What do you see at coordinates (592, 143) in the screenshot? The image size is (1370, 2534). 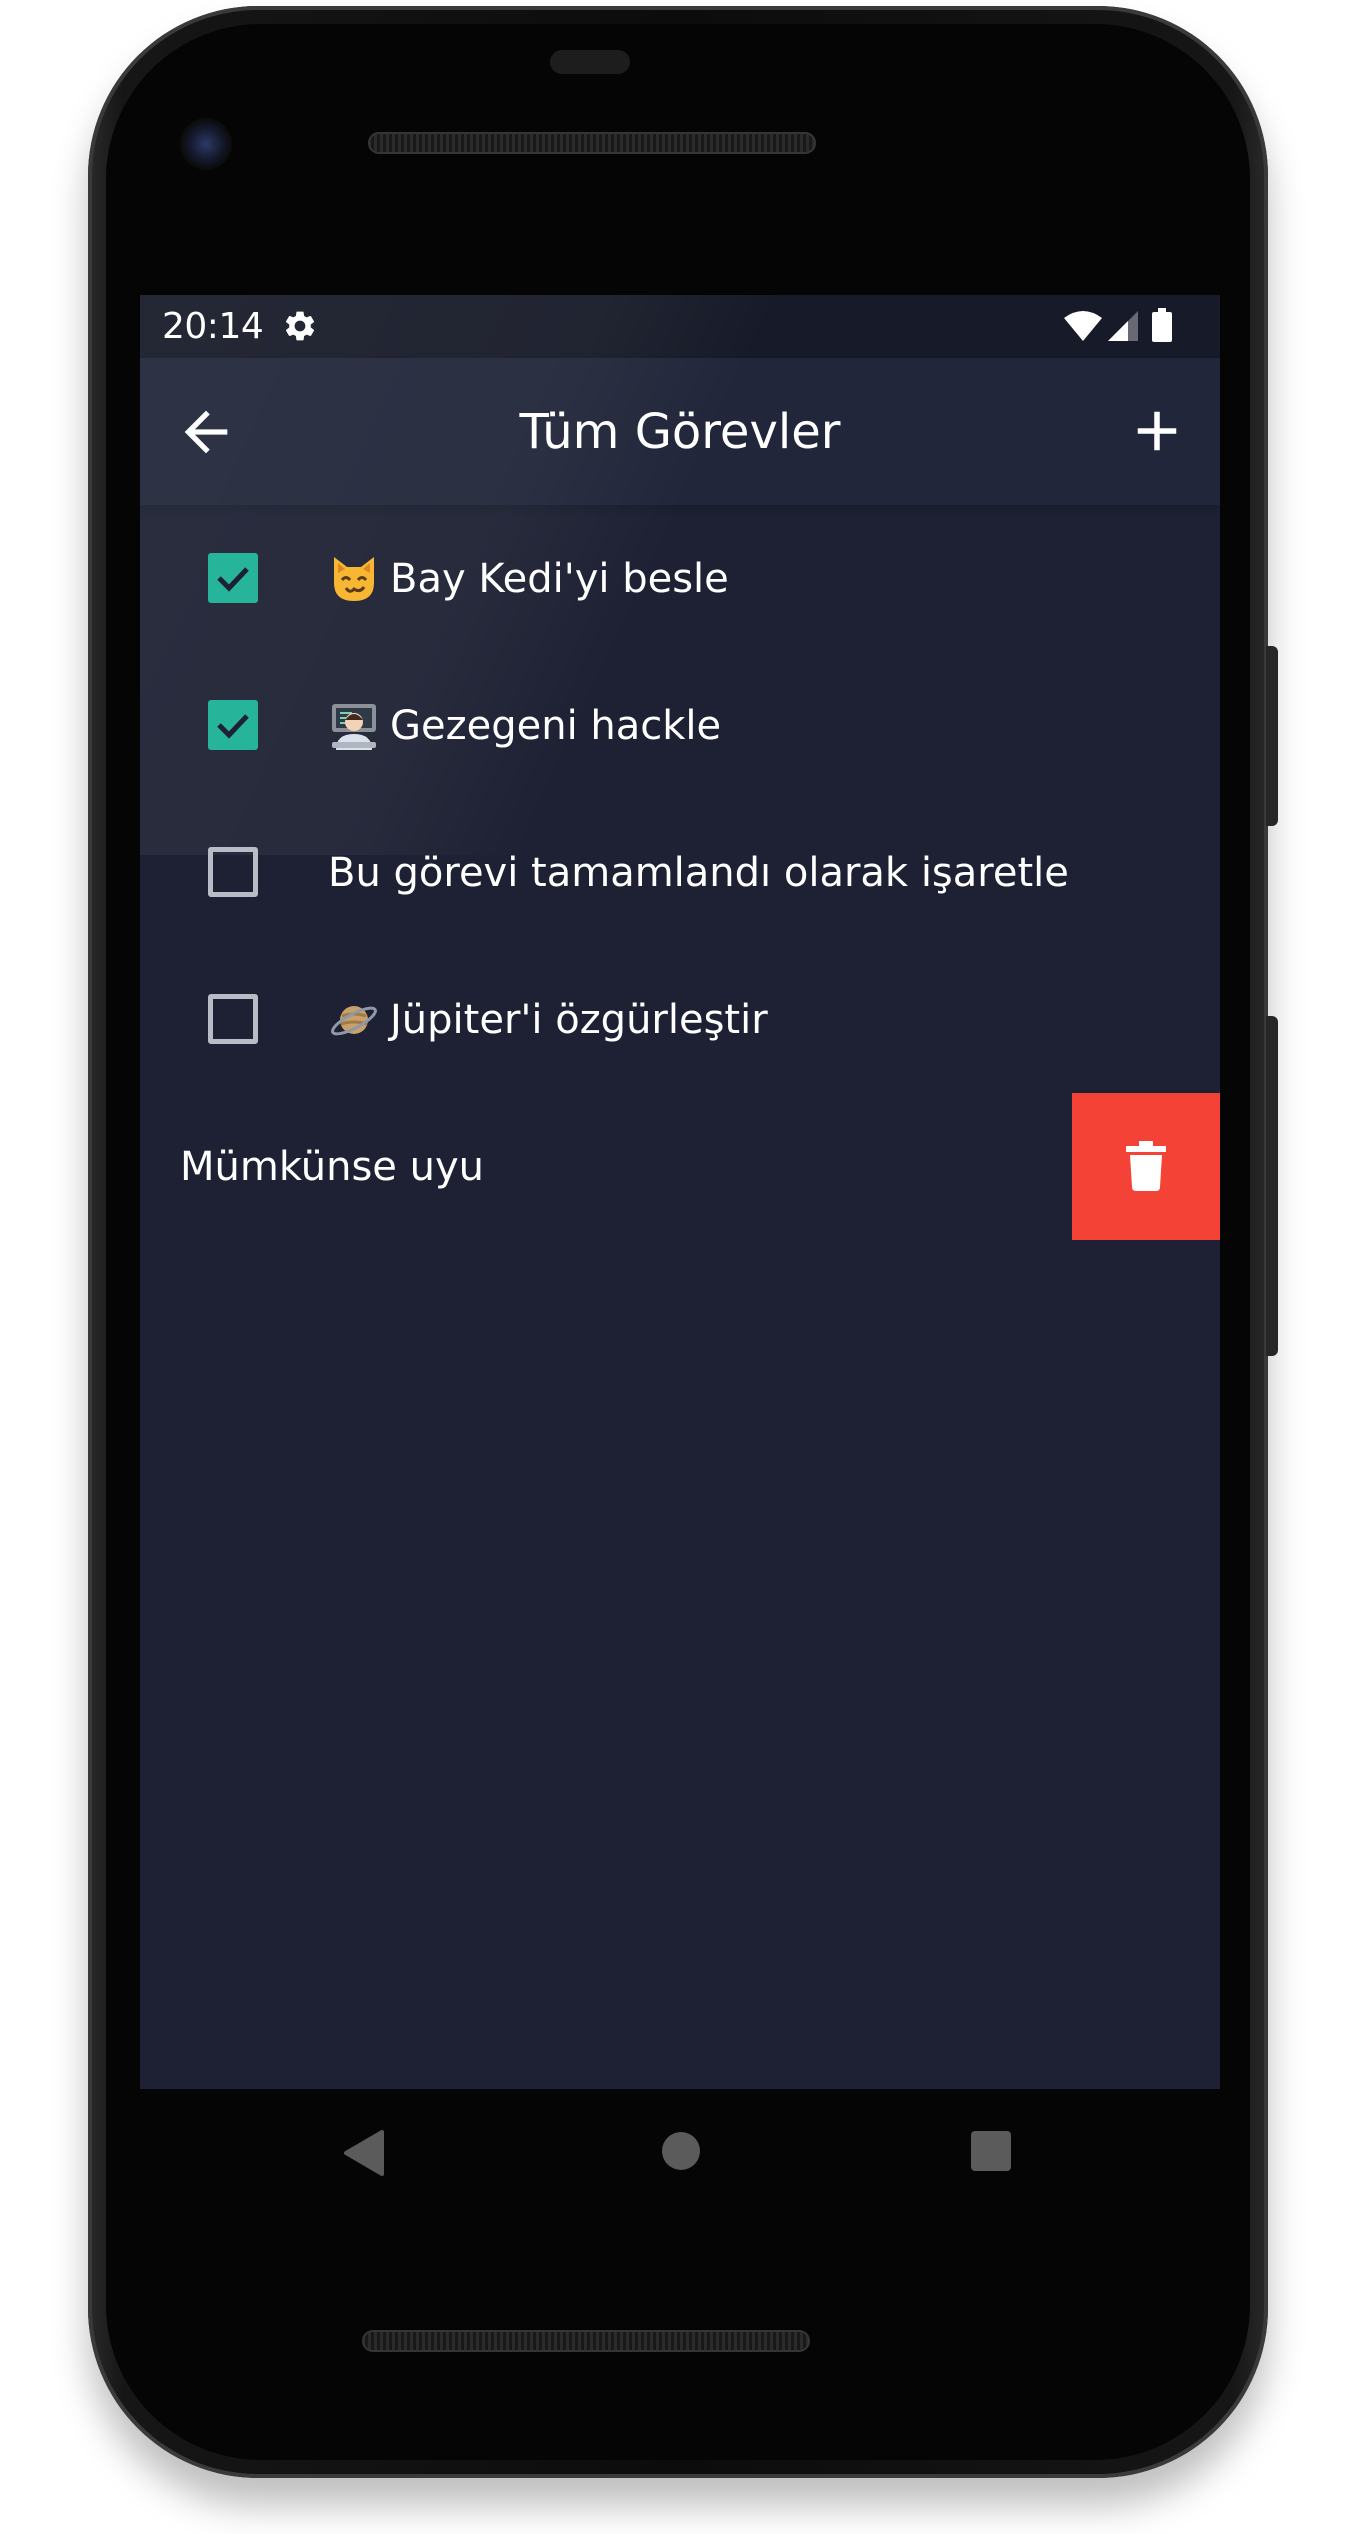 I see `earpiece-speaker` at bounding box center [592, 143].